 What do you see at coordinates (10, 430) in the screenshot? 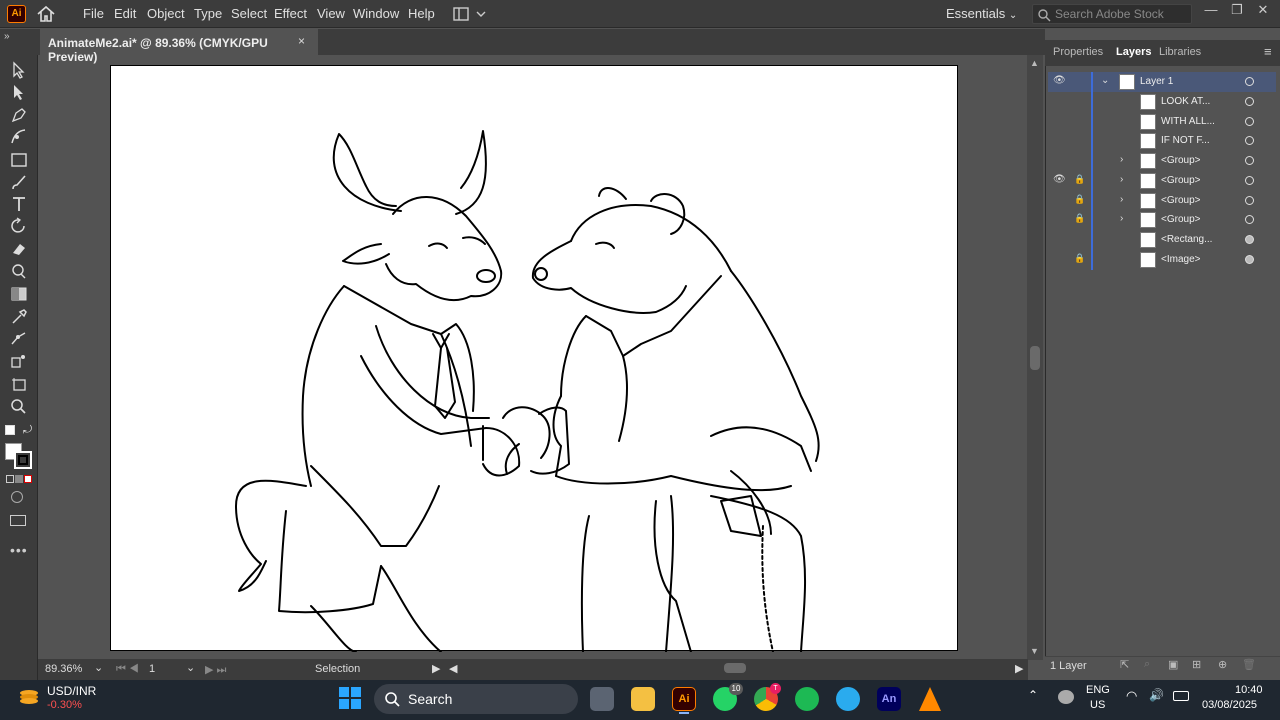
I see `default-colors-icon` at bounding box center [10, 430].